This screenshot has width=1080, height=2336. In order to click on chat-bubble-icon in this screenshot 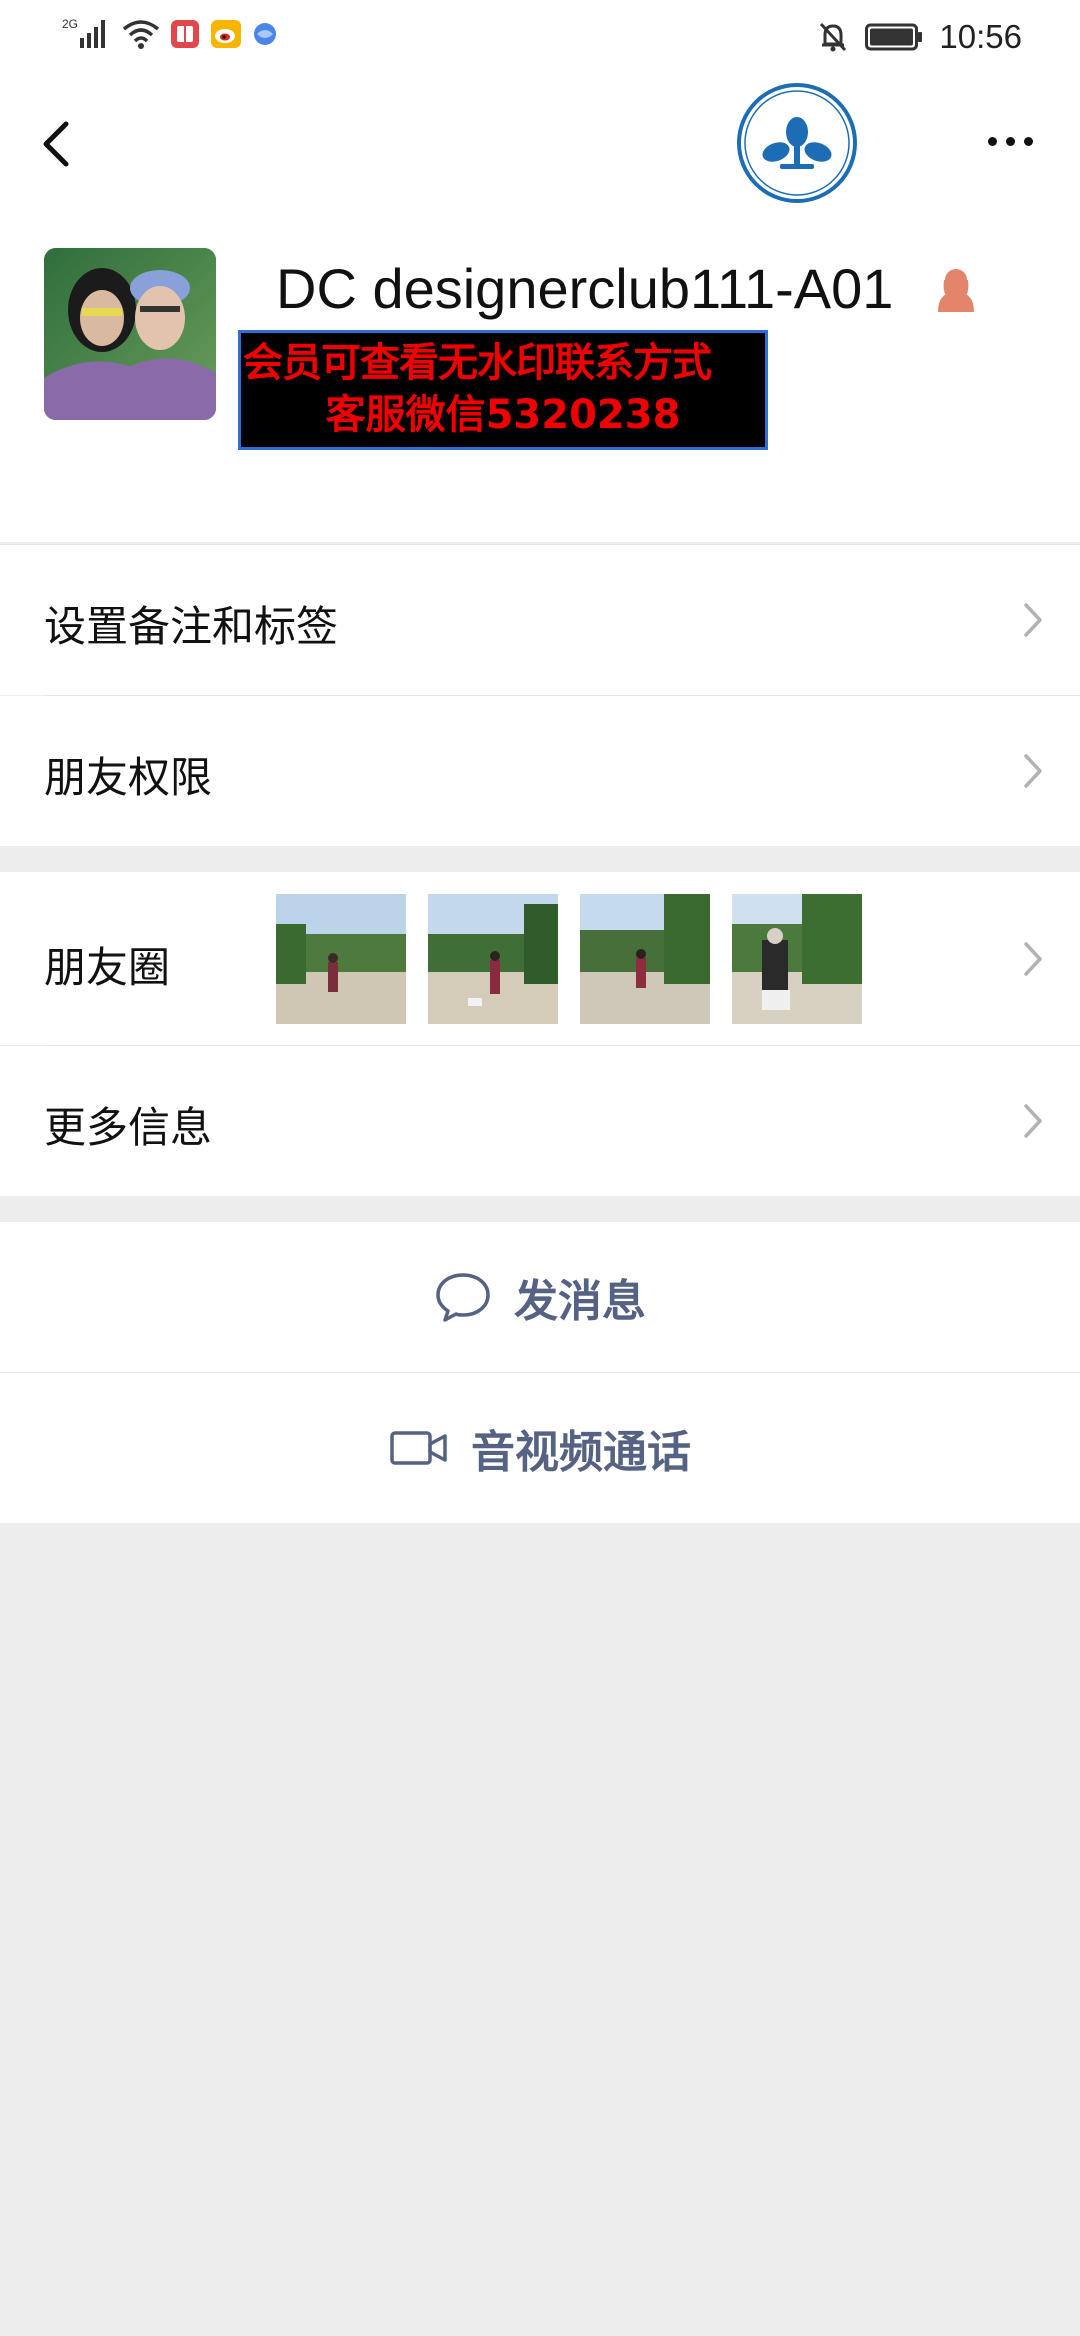, I will do `click(463, 1297)`.